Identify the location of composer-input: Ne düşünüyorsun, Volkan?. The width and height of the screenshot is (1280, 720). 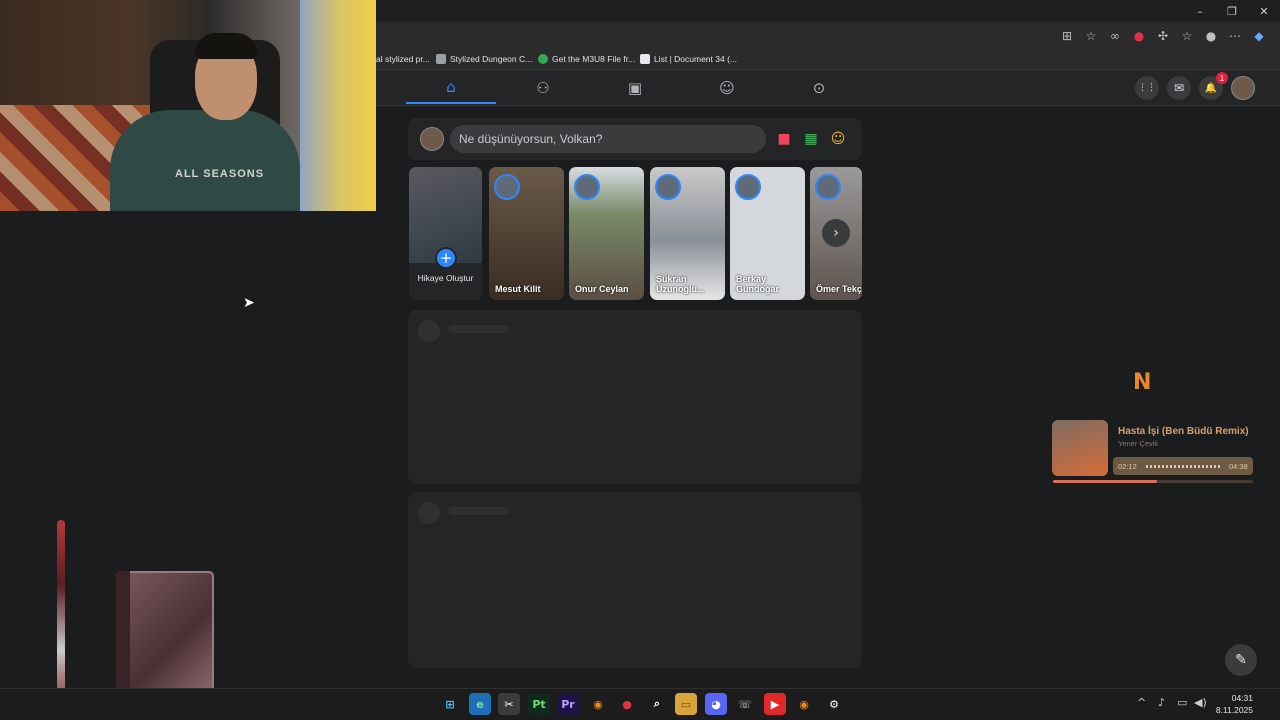
(608, 139).